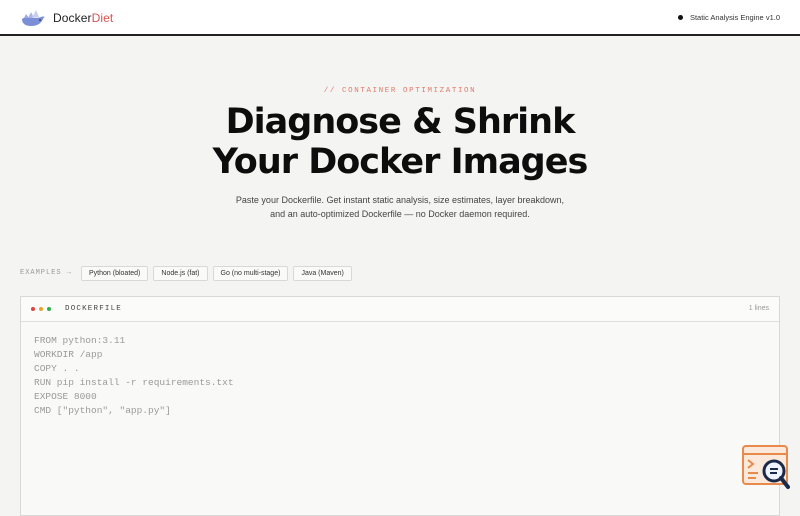 The image size is (800, 516). Describe the element at coordinates (400, 162) in the screenshot. I see `page-title-line-2: Your Docker Images` at that location.